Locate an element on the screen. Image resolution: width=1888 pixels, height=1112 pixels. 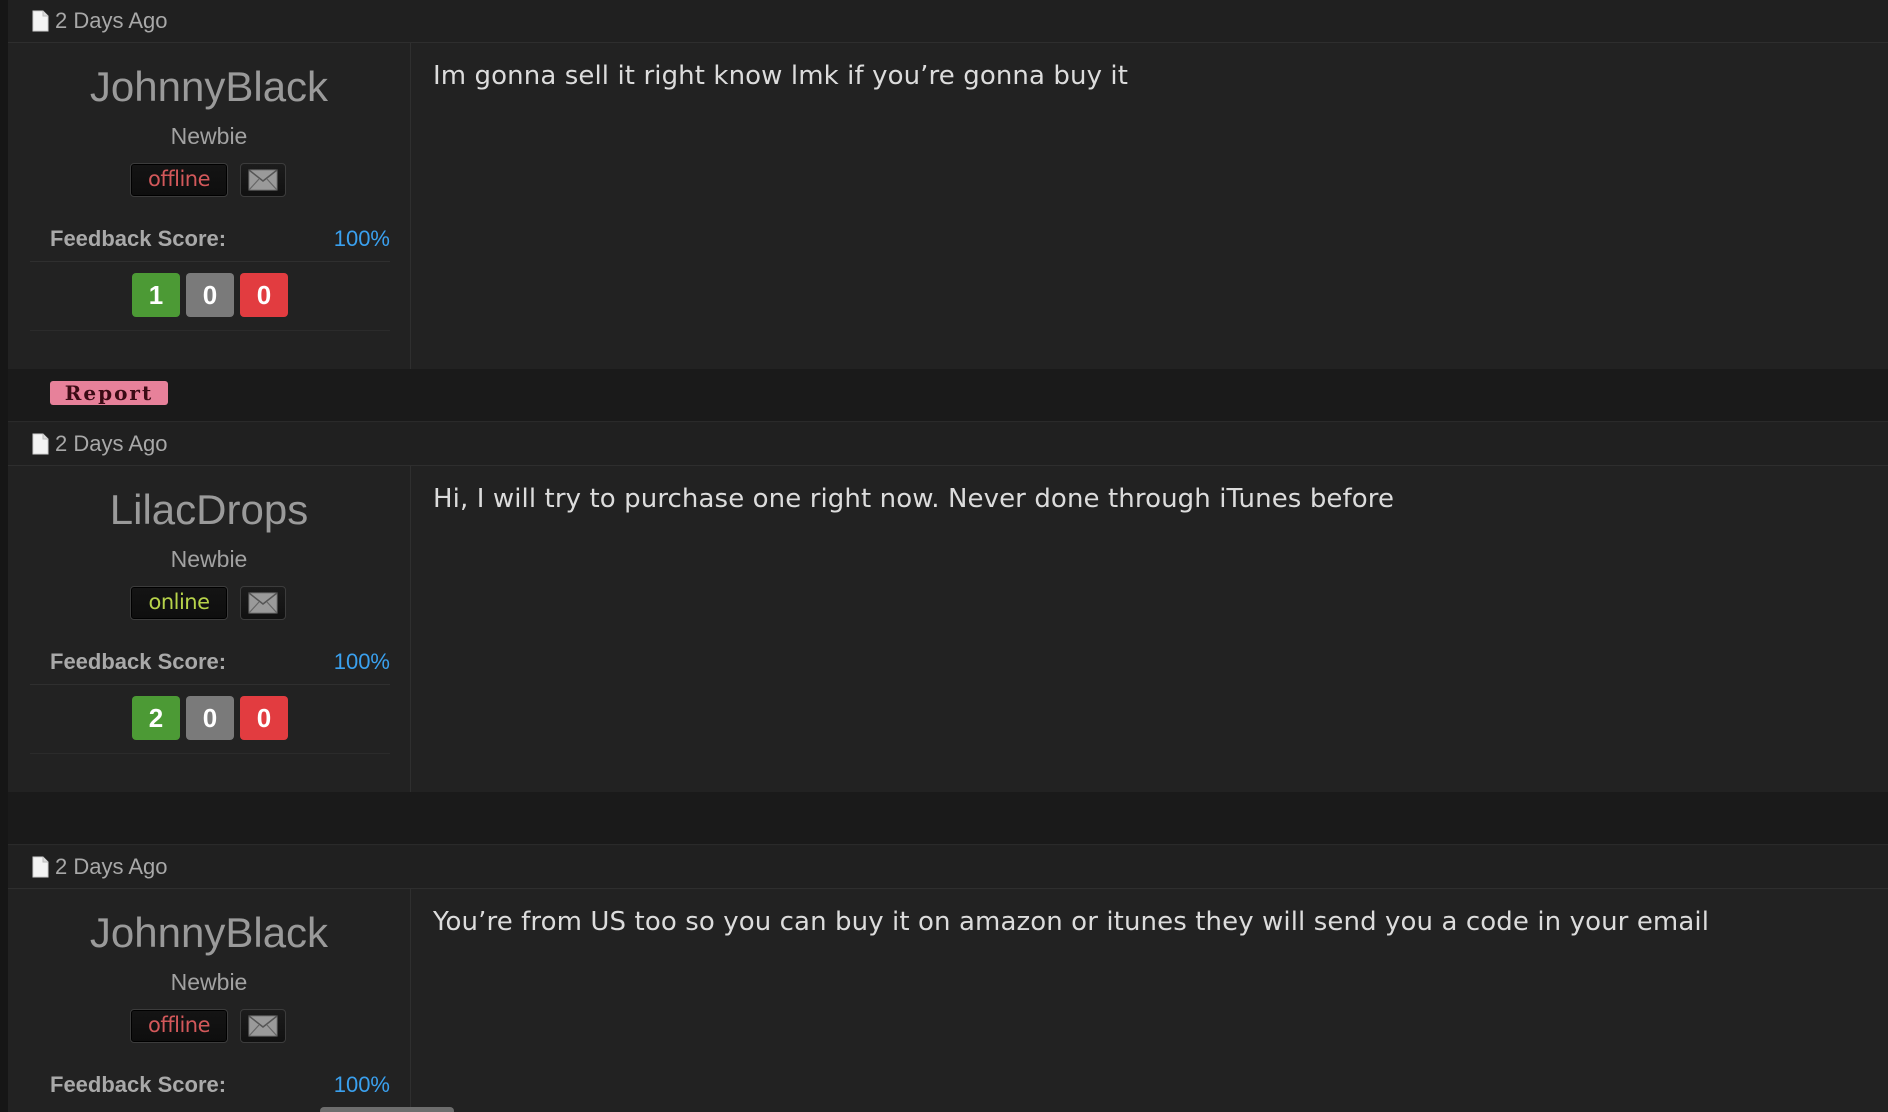
feedback-counts: 2 0 0 is located at coordinates (210, 718).